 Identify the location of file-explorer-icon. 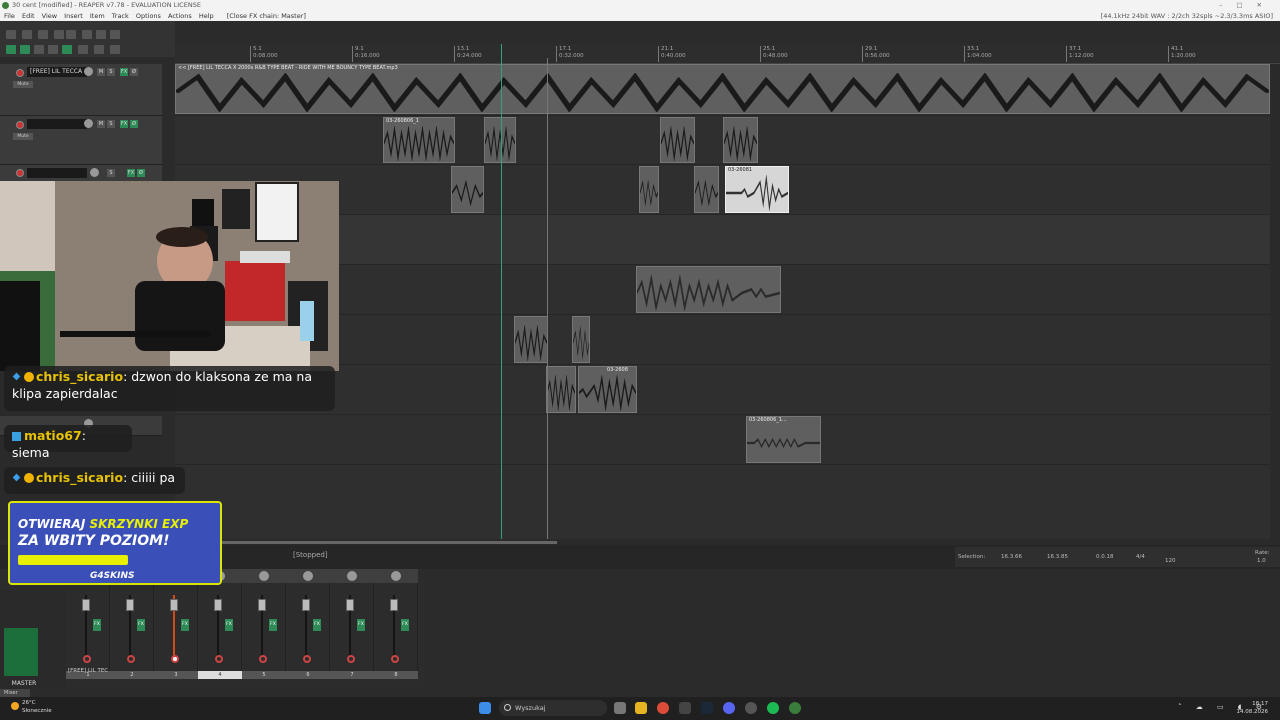
(641, 708).